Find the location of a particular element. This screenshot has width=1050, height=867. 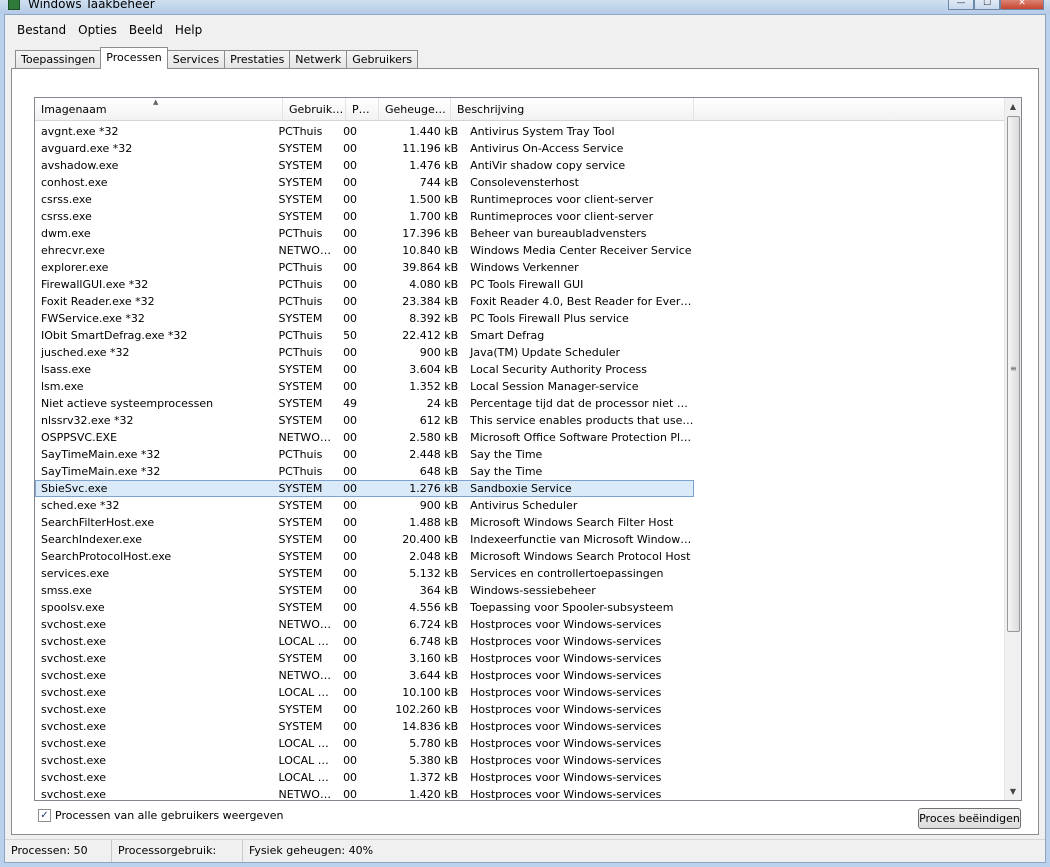

tab-gebruikers: Gebruikers is located at coordinates (382, 59).